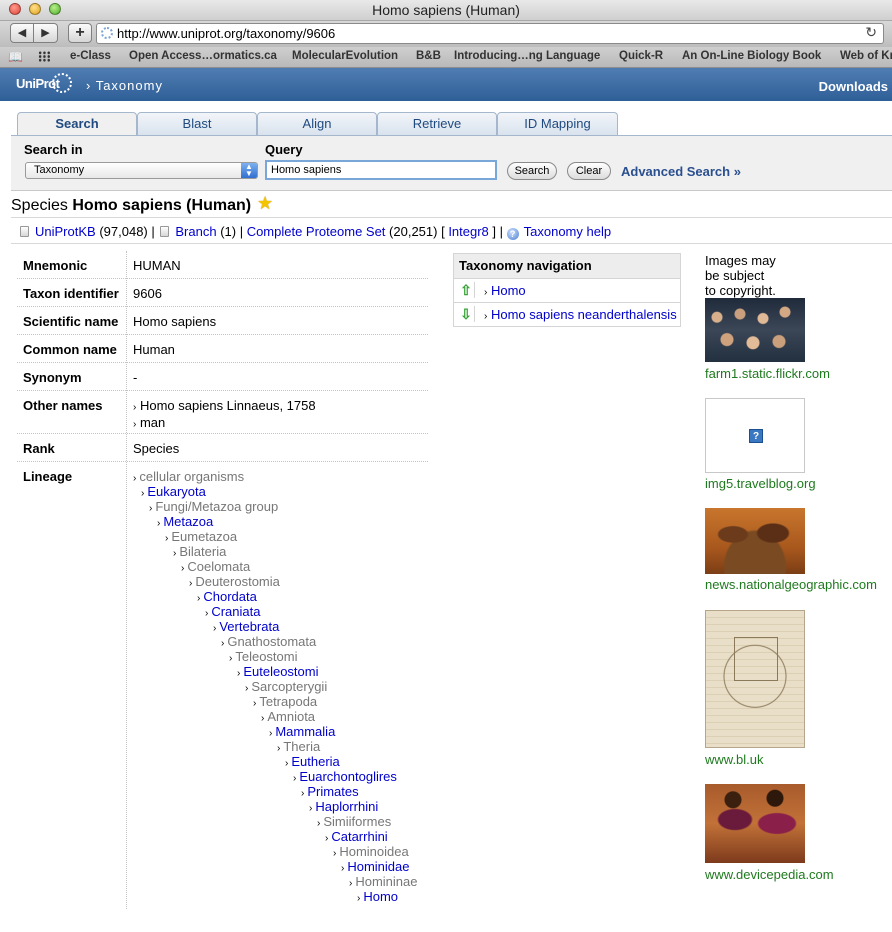 The image size is (892, 932). What do you see at coordinates (853, 86) in the screenshot?
I see `downloads-link: Downloads` at bounding box center [853, 86].